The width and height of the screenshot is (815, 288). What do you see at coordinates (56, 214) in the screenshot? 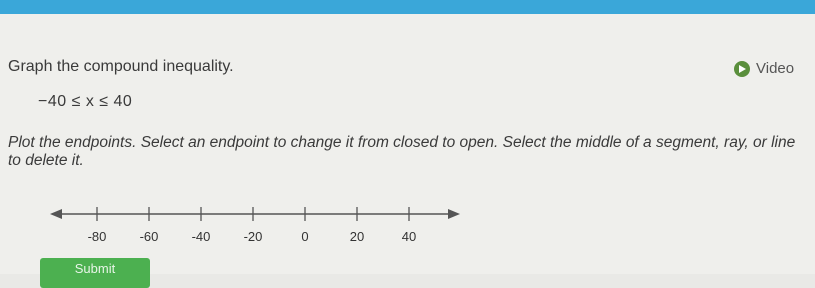
I see `left-arrow` at bounding box center [56, 214].